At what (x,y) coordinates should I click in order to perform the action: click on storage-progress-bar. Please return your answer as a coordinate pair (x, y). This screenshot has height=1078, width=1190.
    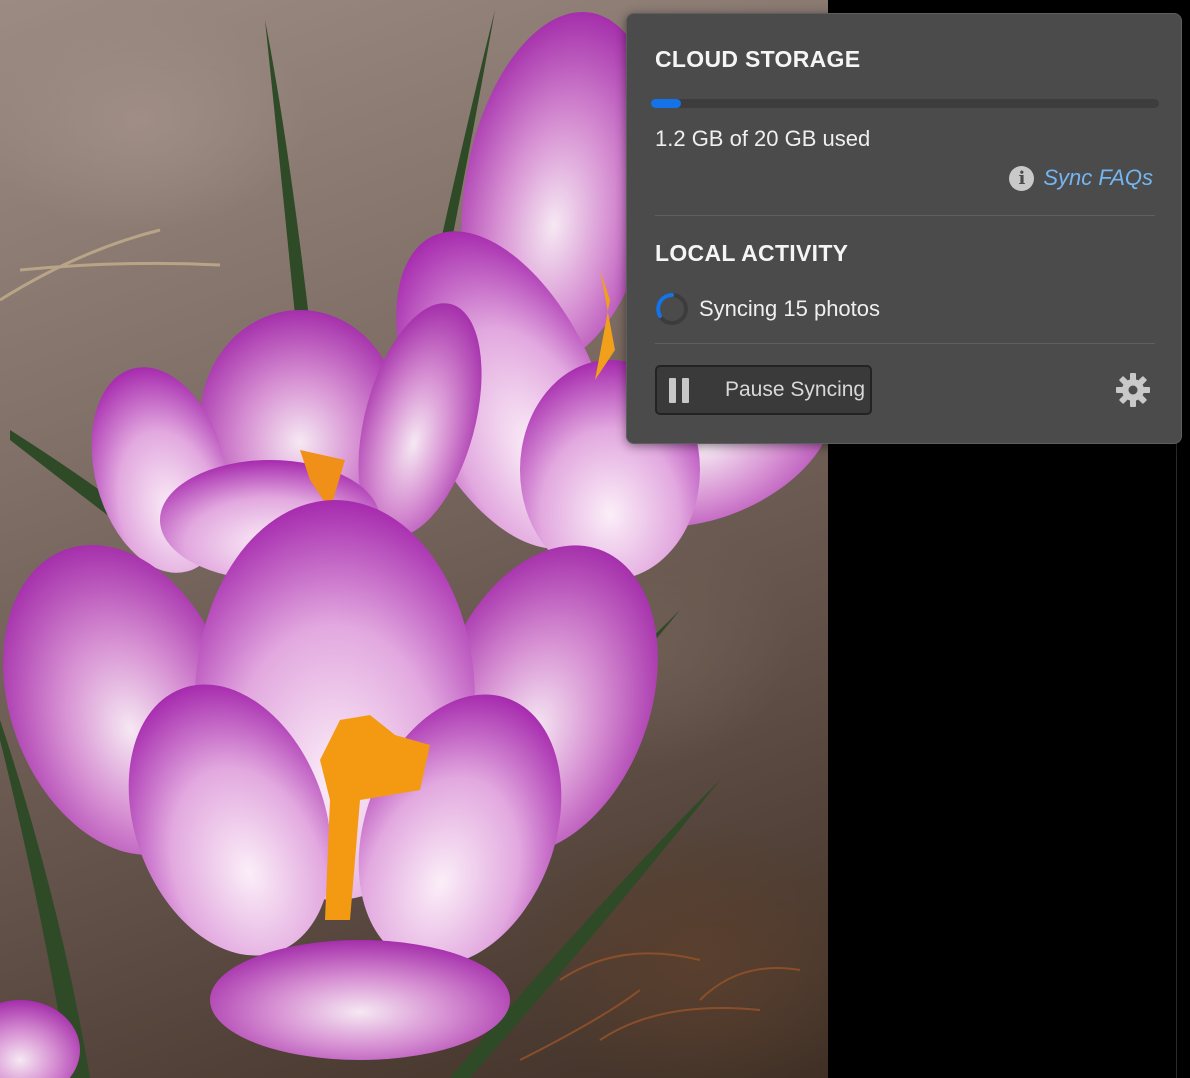
    Looking at the image, I should click on (905, 103).